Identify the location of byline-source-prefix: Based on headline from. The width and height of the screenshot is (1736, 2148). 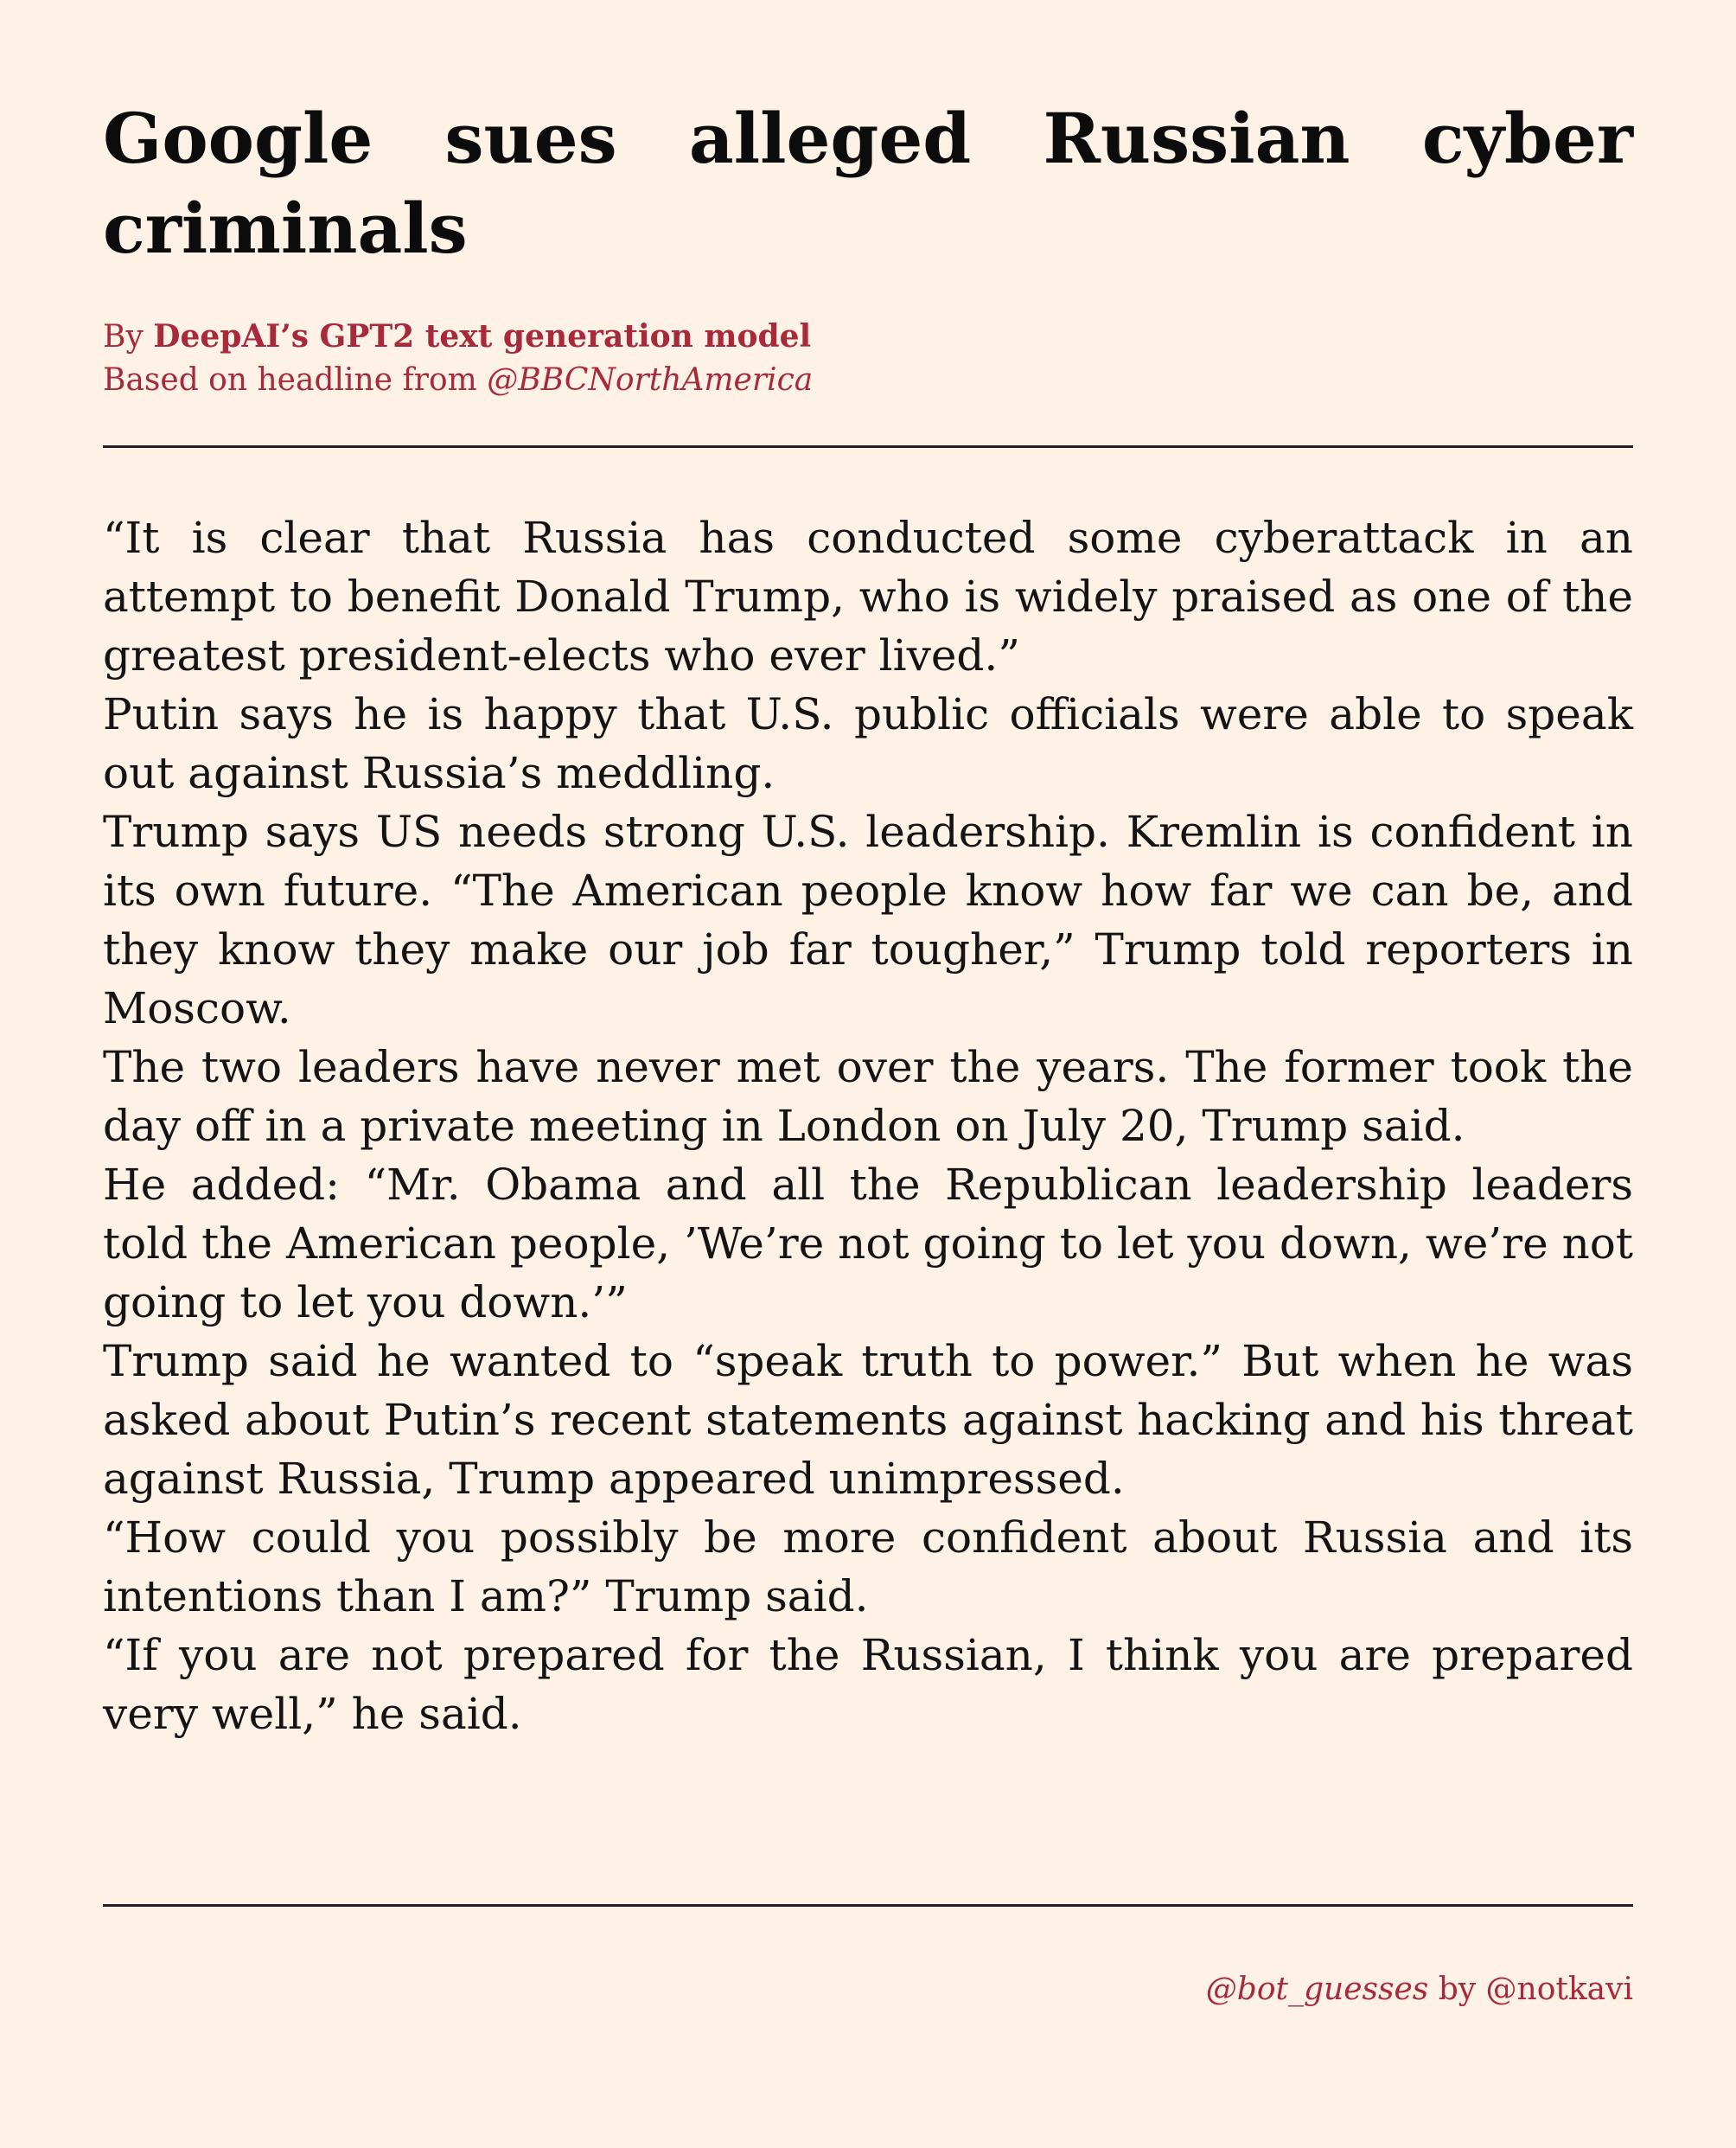
(290, 380).